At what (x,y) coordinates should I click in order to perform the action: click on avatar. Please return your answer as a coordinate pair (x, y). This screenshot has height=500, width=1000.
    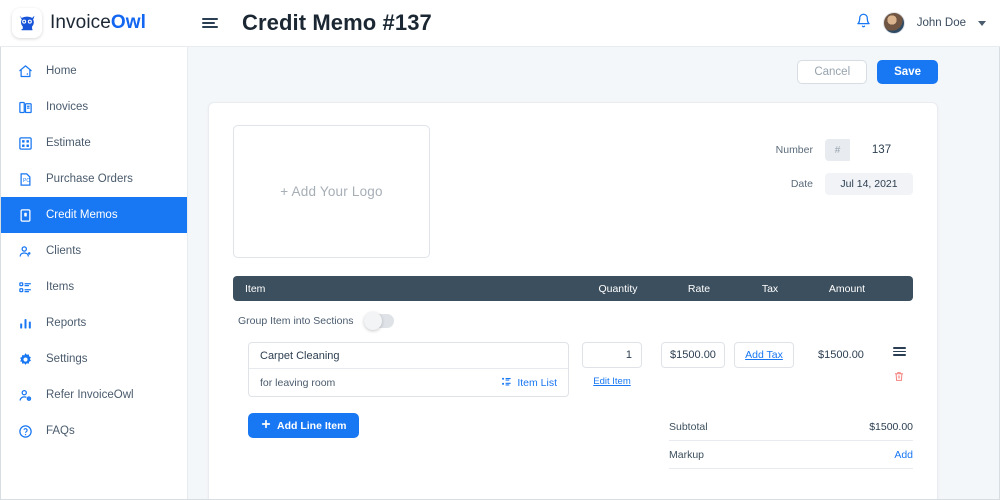
    Looking at the image, I should click on (893, 23).